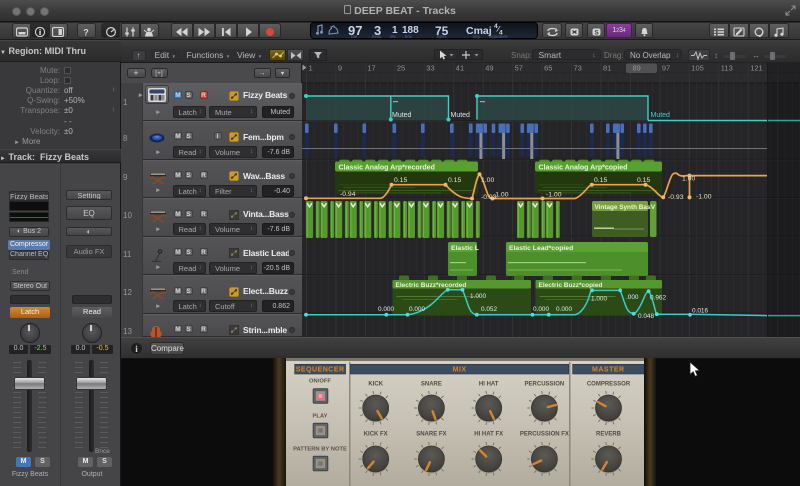 The image size is (800, 486). What do you see at coordinates (430, 68) in the screenshot?
I see `svg-text: 33` at bounding box center [430, 68].